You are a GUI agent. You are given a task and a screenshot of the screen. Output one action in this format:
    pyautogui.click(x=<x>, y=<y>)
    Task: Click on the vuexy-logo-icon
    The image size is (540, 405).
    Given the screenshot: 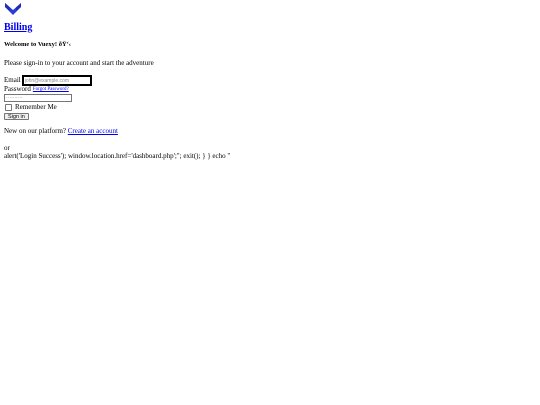 What is the action you would take?
    pyautogui.click(x=13, y=9)
    